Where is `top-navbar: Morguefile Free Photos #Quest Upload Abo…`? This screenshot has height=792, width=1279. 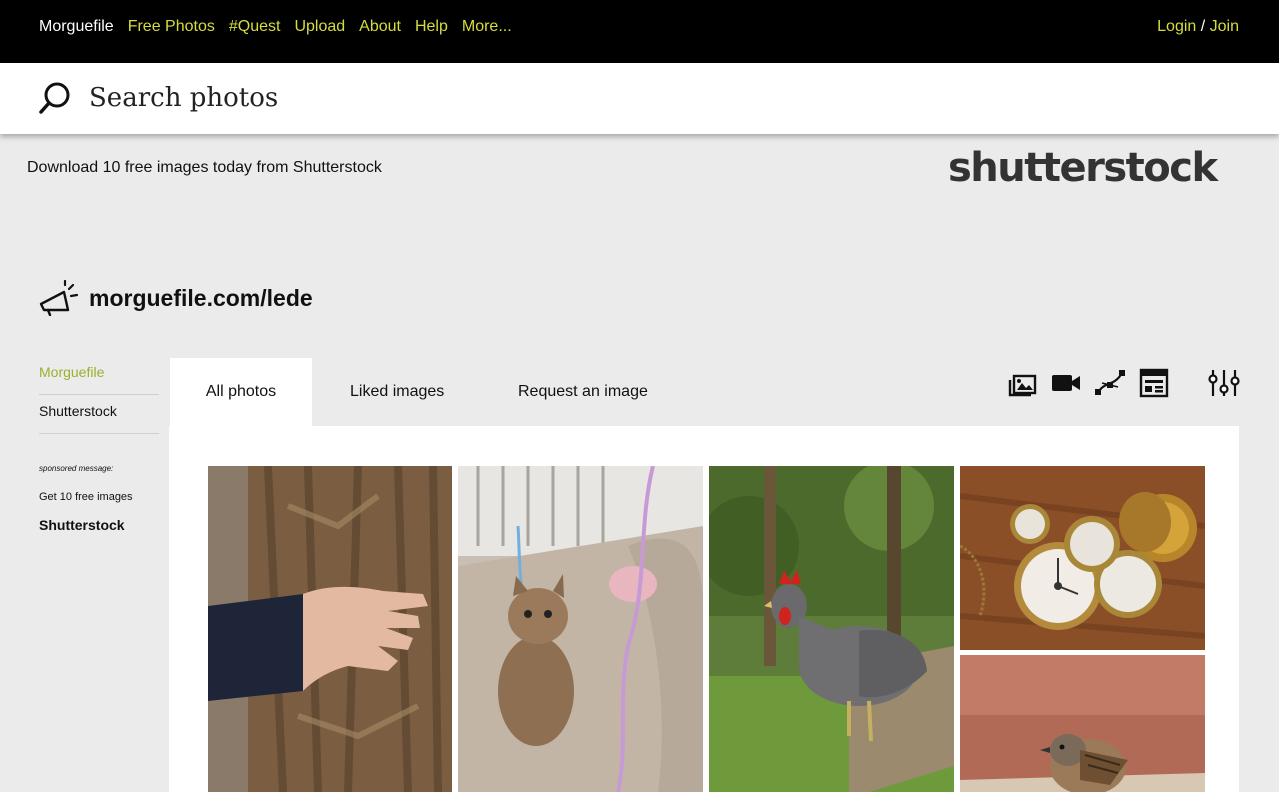 top-navbar: Morguefile Free Photos #Quest Upload Abo… is located at coordinates (639, 31).